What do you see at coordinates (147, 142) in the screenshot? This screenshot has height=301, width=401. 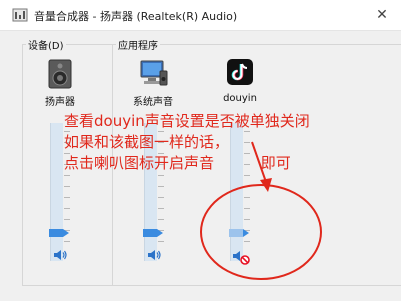 I see `annotation-line-2: 如果和该截图一样的话，` at bounding box center [147, 142].